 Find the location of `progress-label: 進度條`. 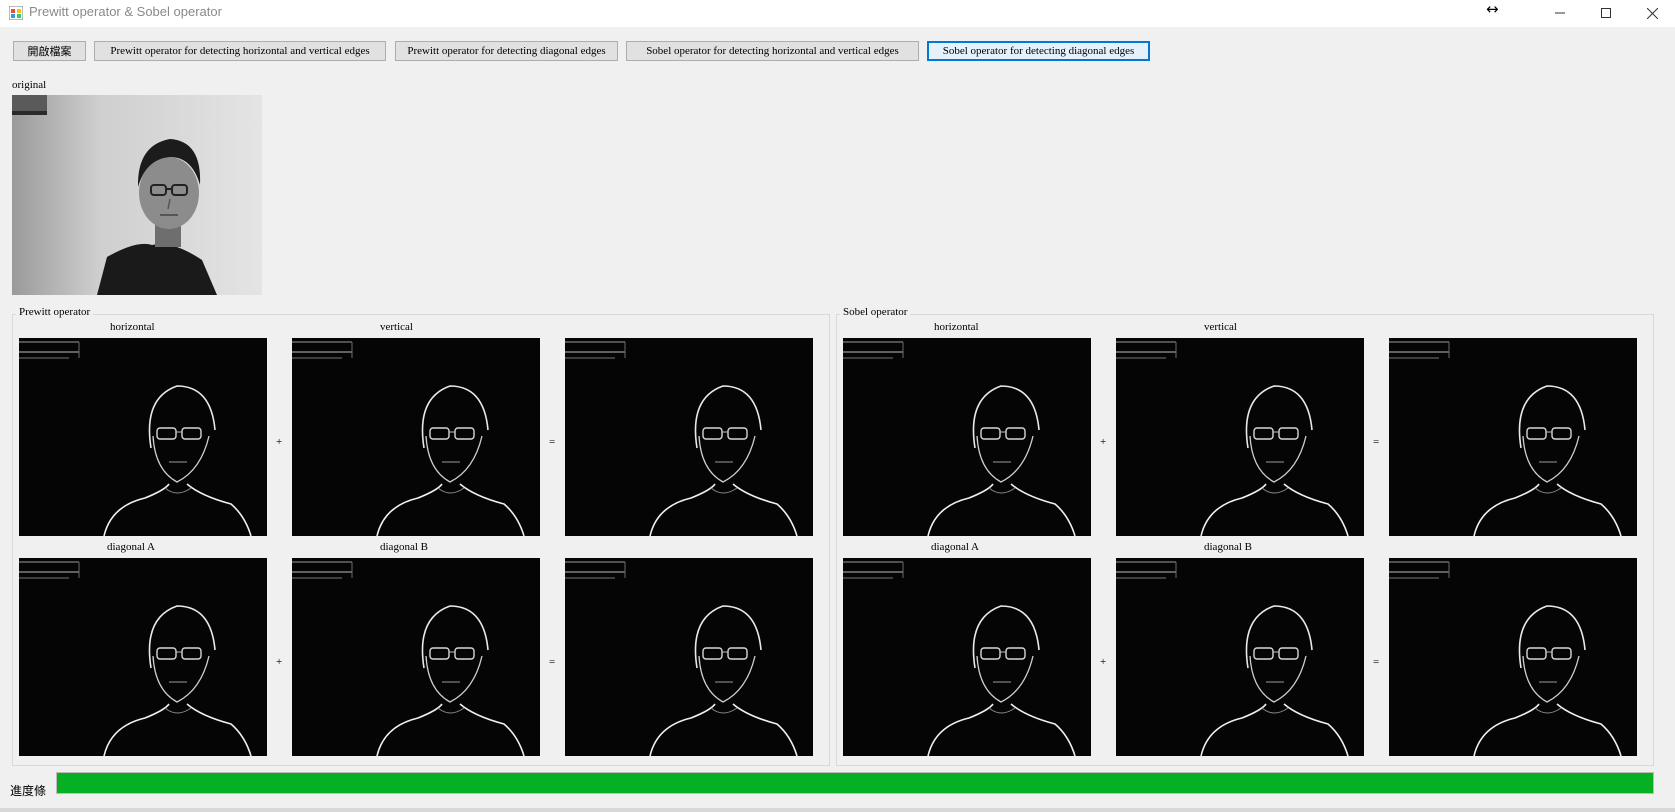

progress-label: 進度條 is located at coordinates (28, 791).